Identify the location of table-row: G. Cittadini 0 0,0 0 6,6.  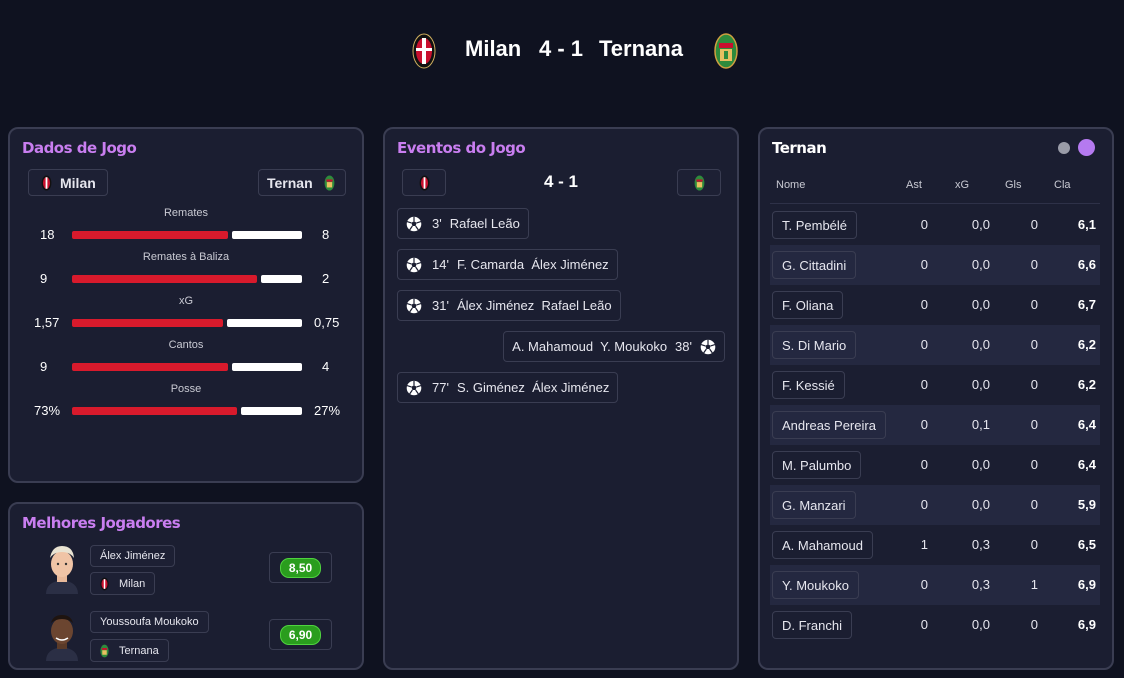
(935, 265).